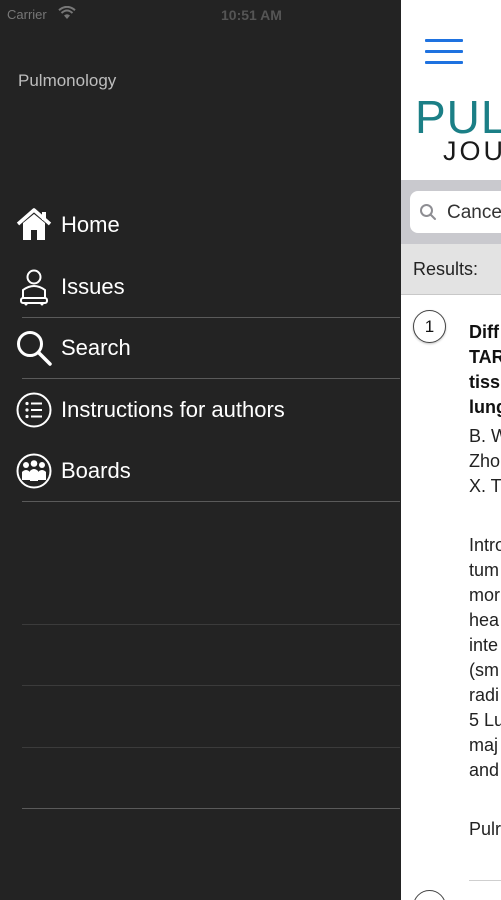 This screenshot has height=900, width=501. I want to click on menu-item-instructions: Instructions for authors, so click(204, 410).